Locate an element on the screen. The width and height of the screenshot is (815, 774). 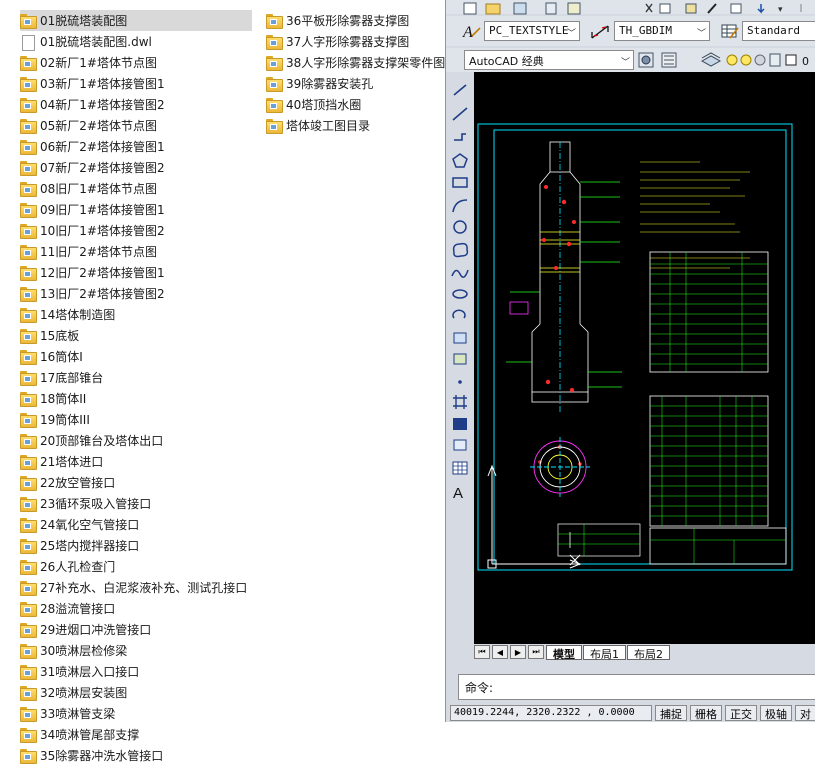
file-list-item: 36平板形除雾器支撑图 is located at coordinates (356, 20).